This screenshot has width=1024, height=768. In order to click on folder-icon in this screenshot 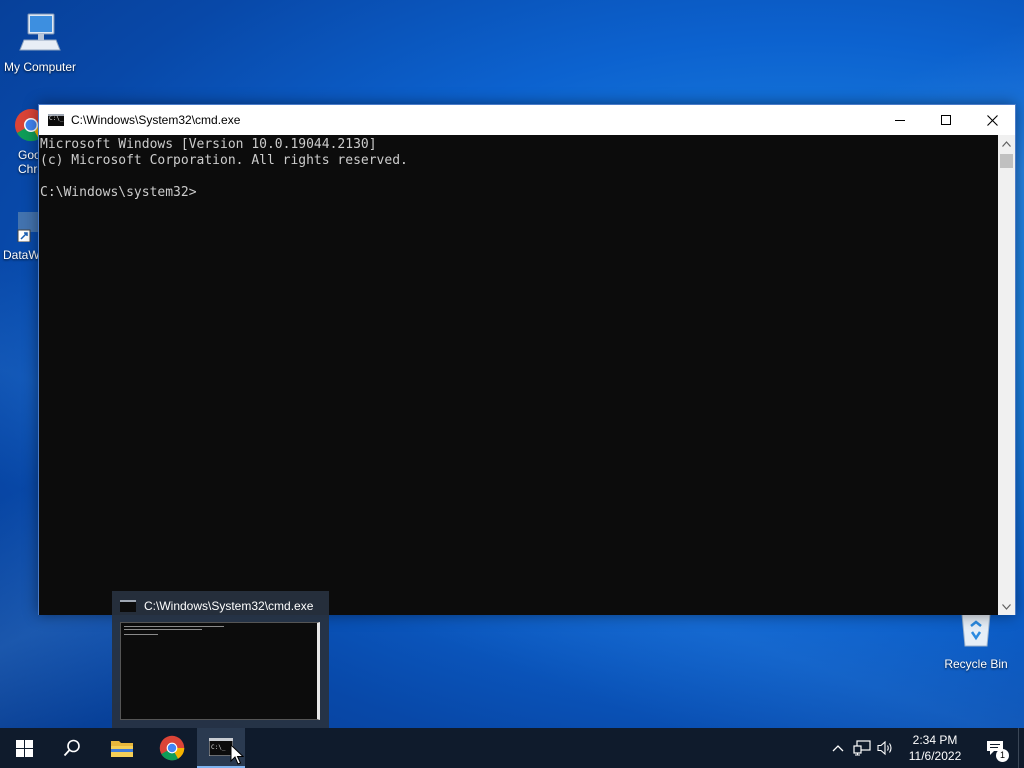, I will do `click(122, 749)`.